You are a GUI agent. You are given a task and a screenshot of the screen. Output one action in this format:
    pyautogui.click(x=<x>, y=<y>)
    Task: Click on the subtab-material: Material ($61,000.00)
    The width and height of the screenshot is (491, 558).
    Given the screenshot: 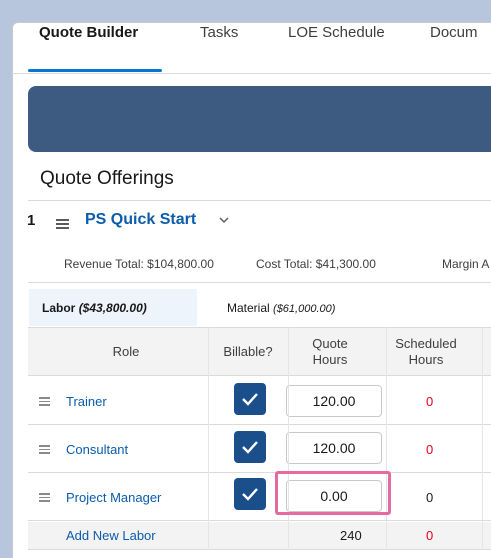 What is the action you would take?
    pyautogui.click(x=281, y=308)
    